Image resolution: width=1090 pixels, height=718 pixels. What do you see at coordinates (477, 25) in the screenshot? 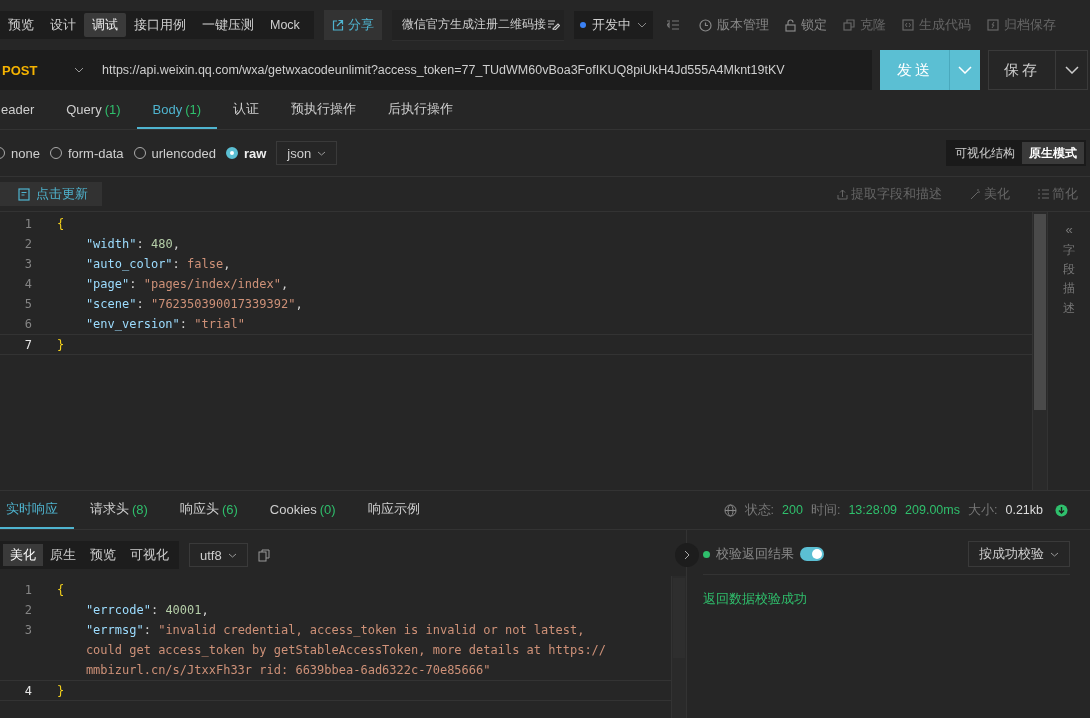
I see `title-field: 微信官方生成注册二维码接` at bounding box center [477, 25].